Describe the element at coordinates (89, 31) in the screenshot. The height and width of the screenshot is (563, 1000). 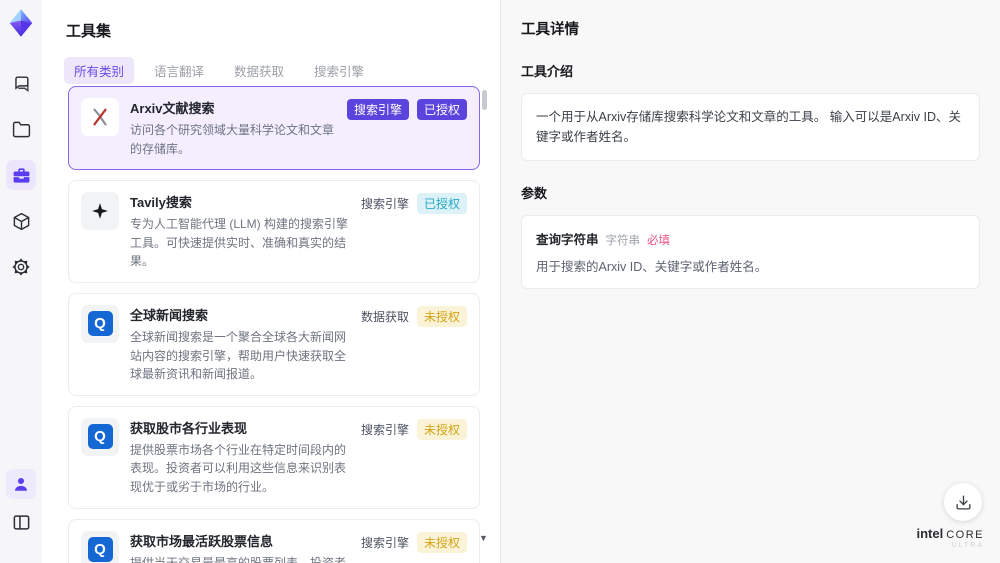
I see `page-title: 工具集` at that location.